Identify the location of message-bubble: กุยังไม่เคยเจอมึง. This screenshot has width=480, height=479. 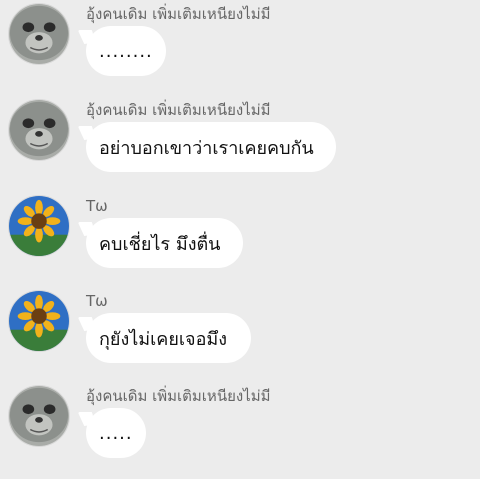
(168, 338).